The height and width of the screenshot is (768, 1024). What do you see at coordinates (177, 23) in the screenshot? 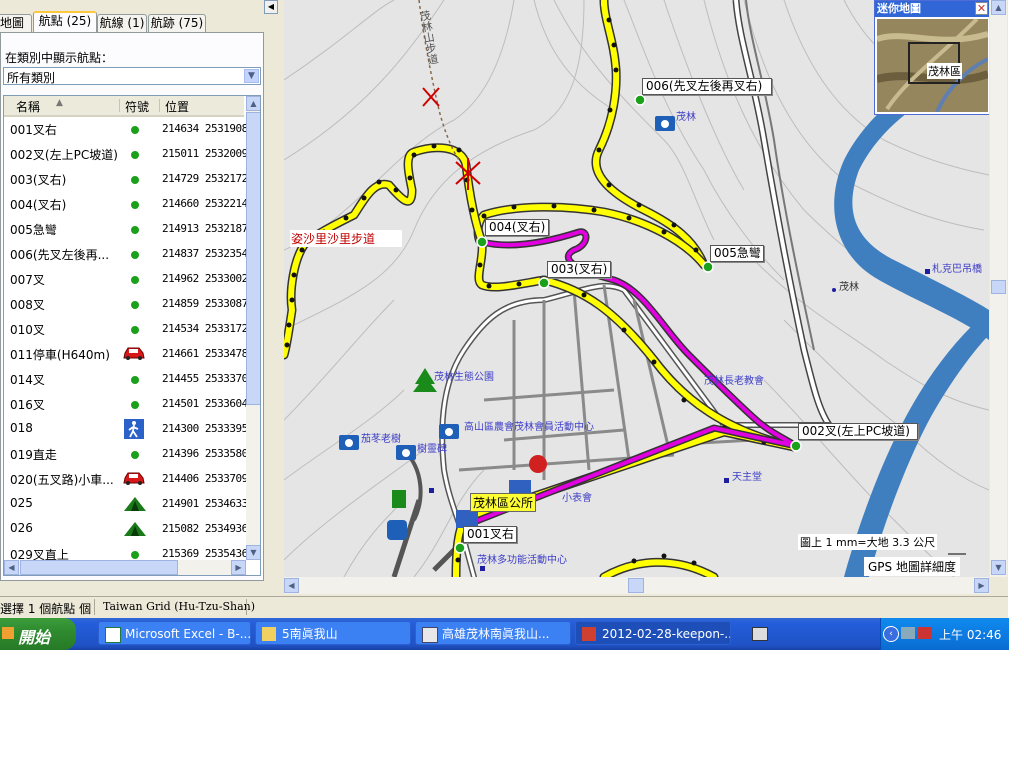
I see `tab-tracks: 航跡 (75)` at bounding box center [177, 23].